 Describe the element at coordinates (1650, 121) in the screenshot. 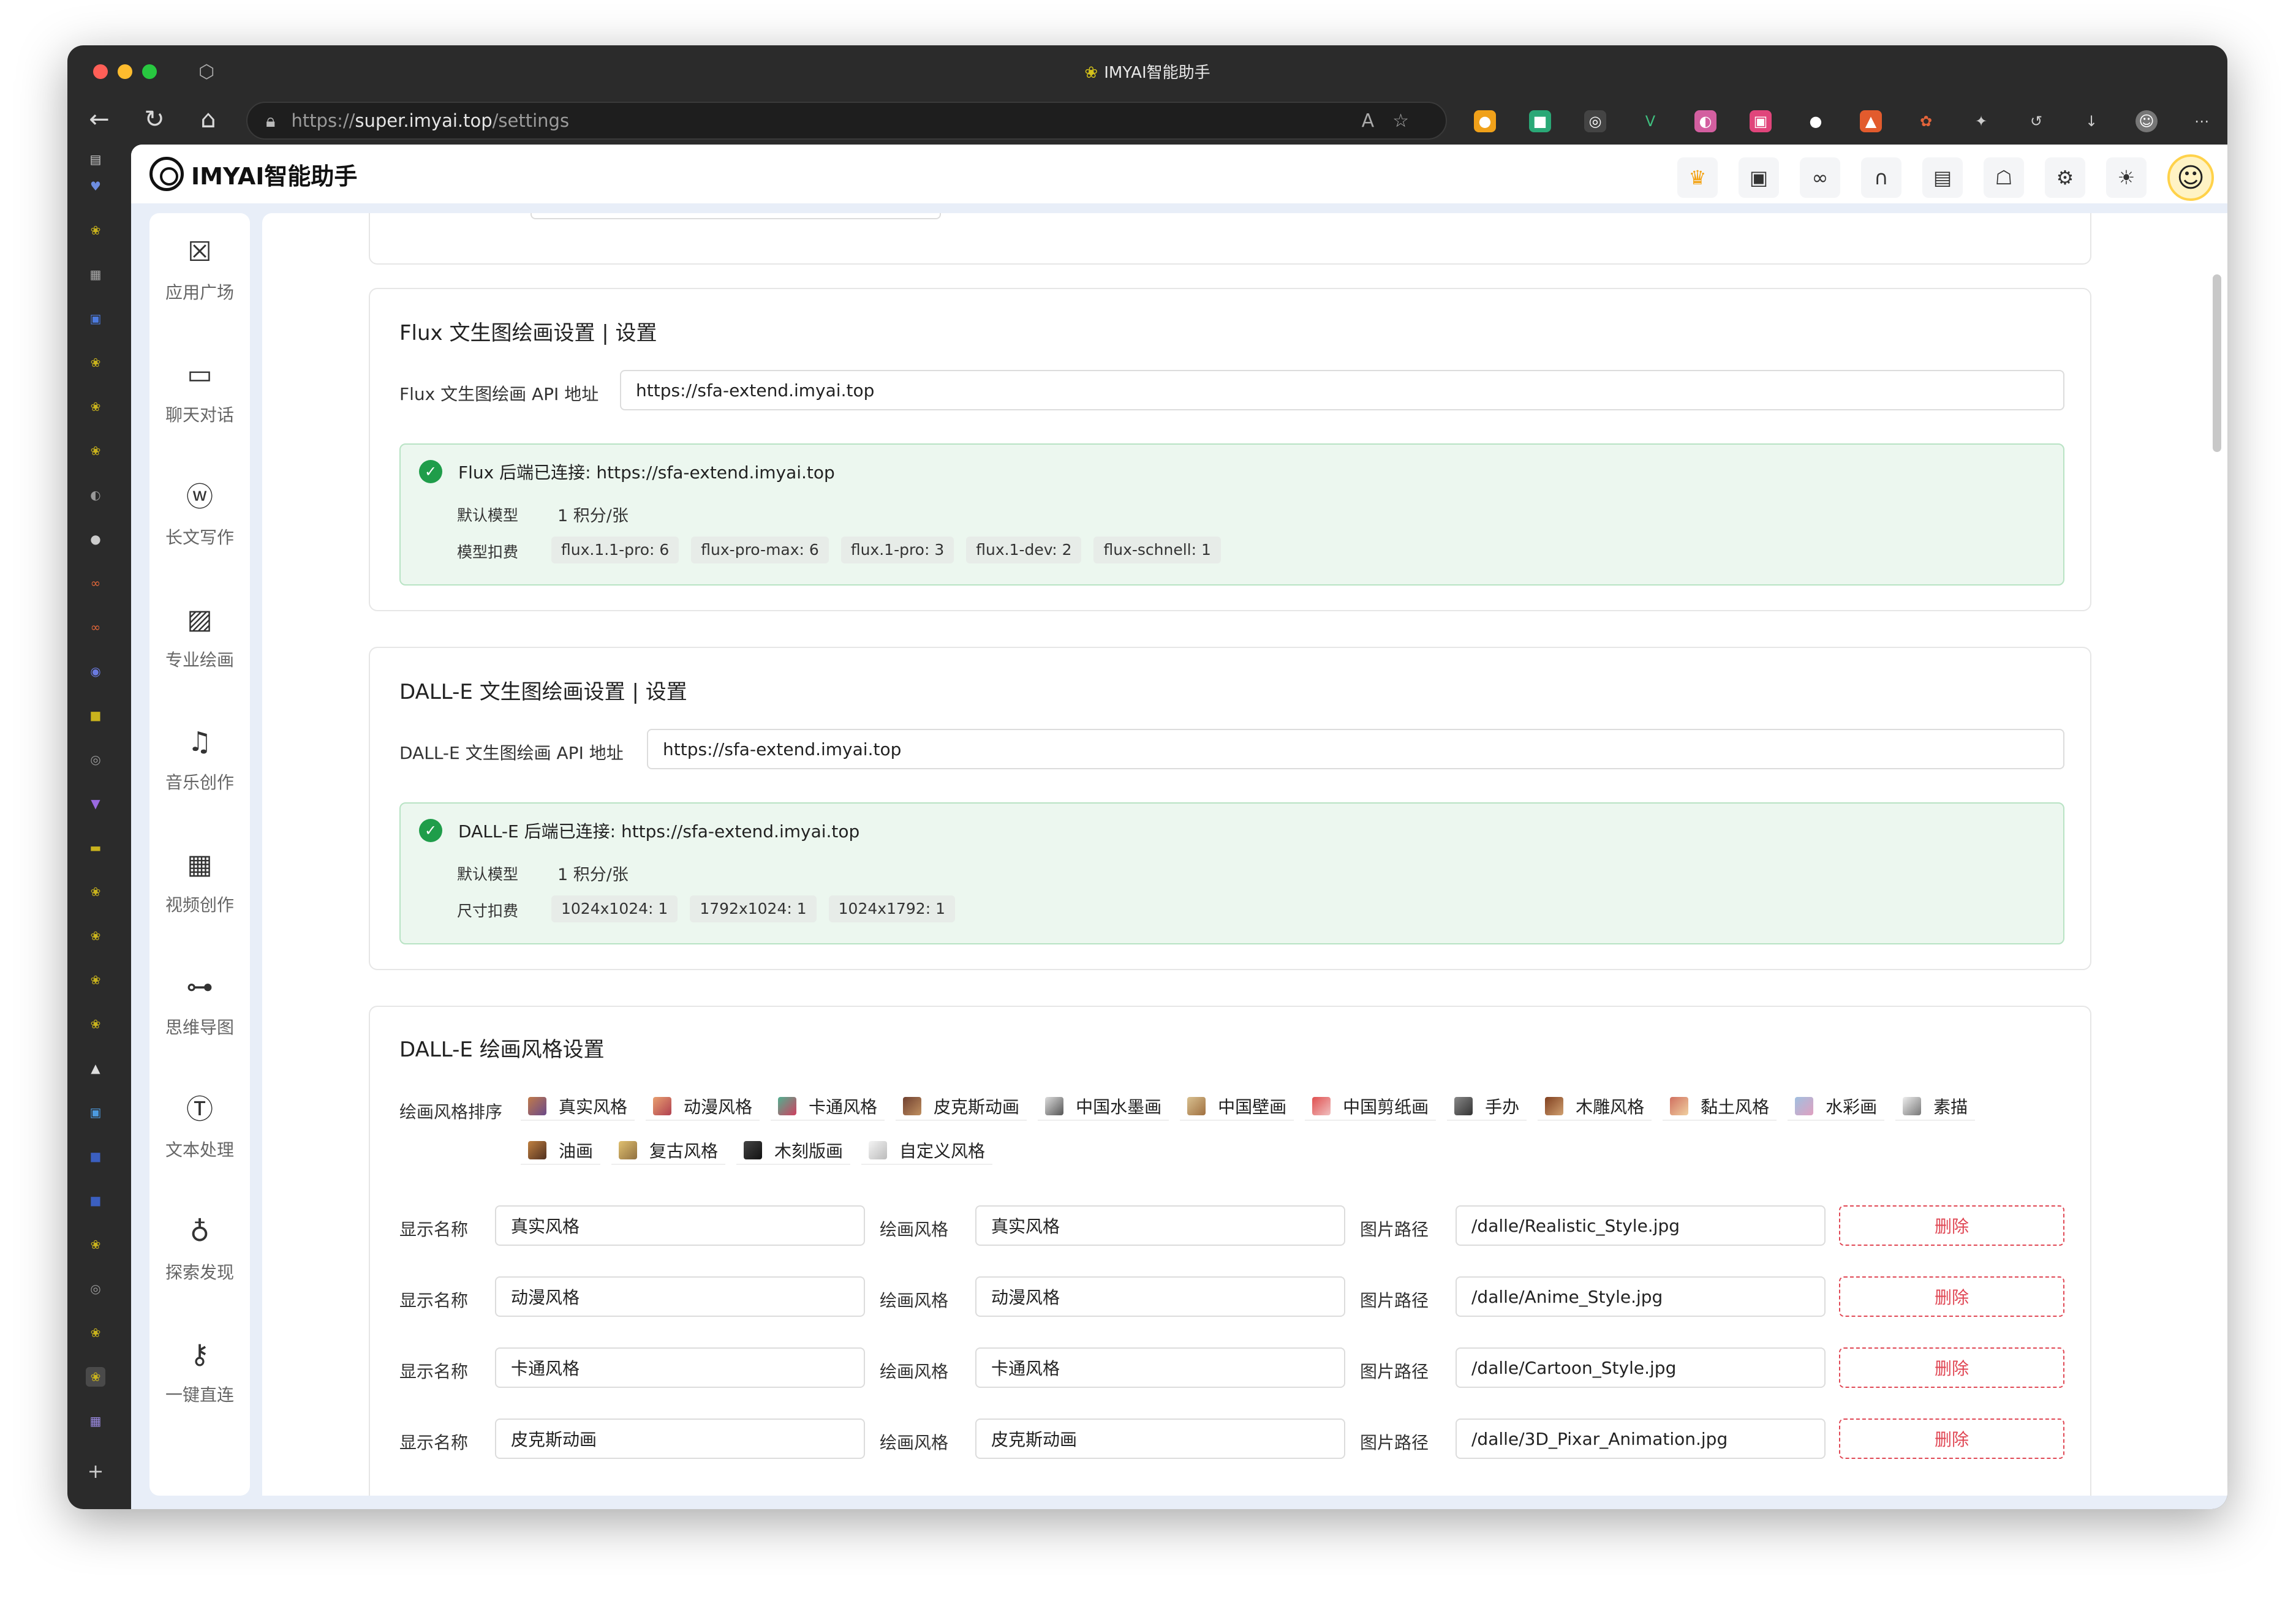

I see `extension-icon: V` at that location.